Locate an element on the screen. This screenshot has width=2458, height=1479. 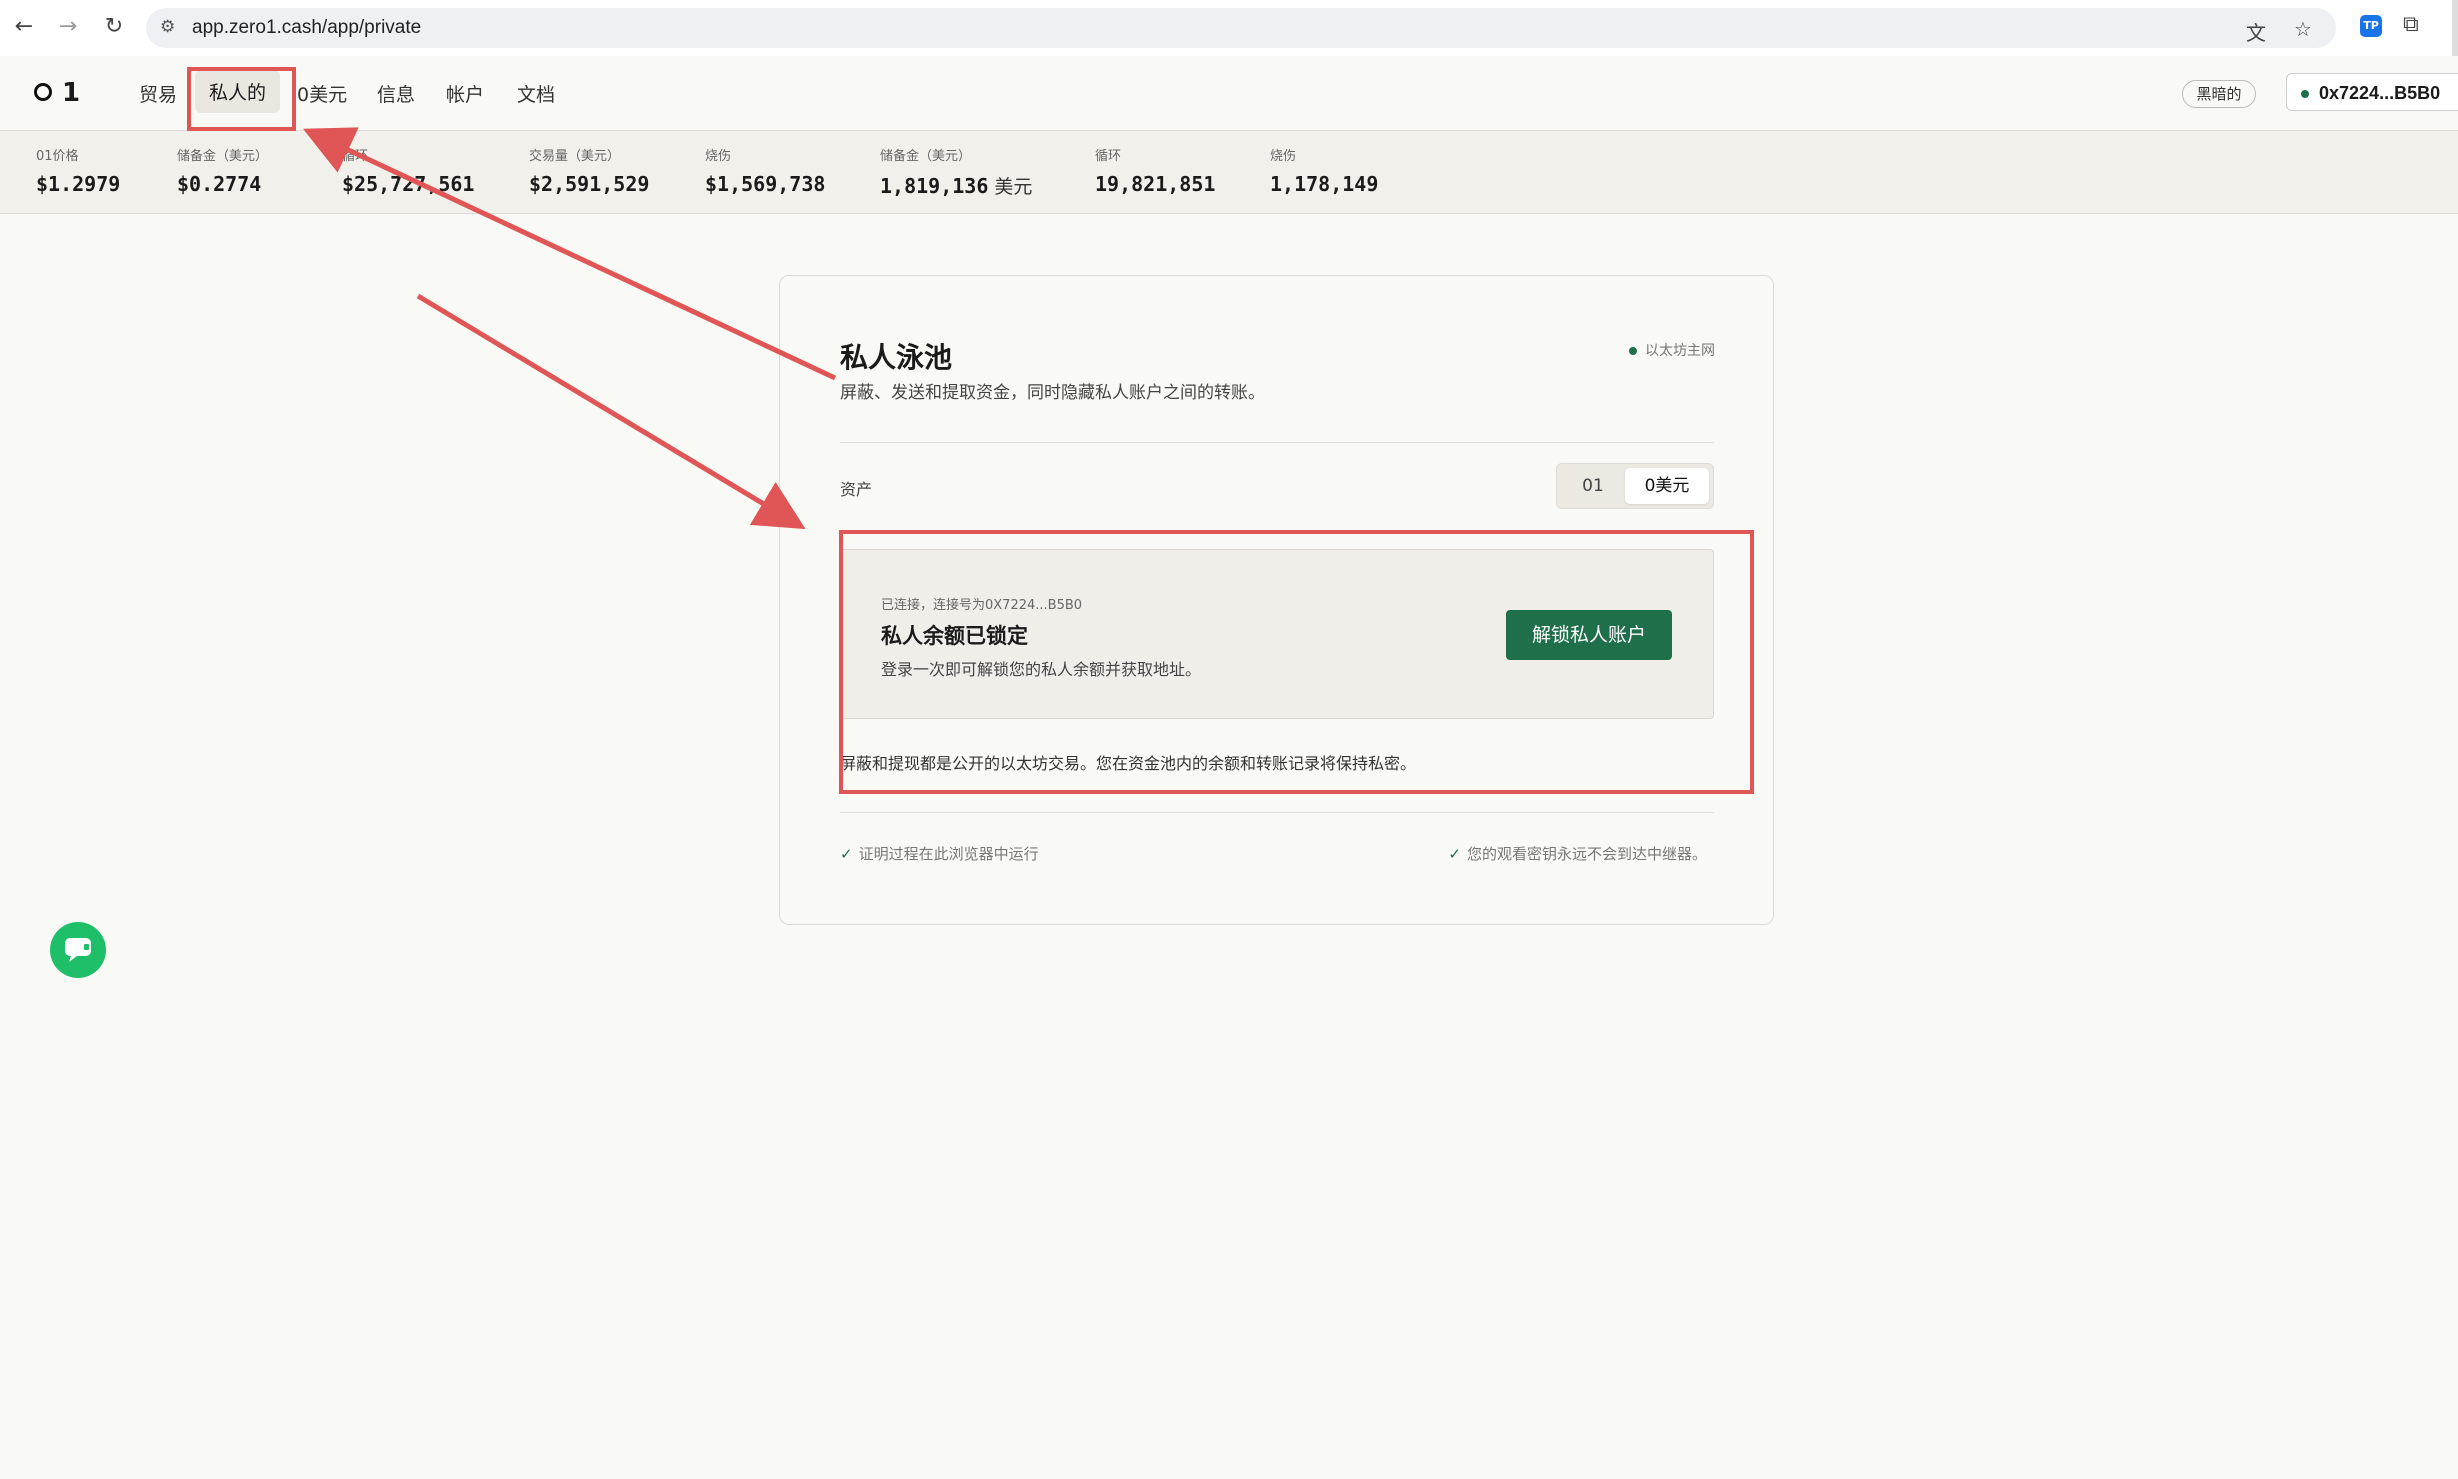
wallet-address: 0x7224...B5B0 is located at coordinates (2380, 93).